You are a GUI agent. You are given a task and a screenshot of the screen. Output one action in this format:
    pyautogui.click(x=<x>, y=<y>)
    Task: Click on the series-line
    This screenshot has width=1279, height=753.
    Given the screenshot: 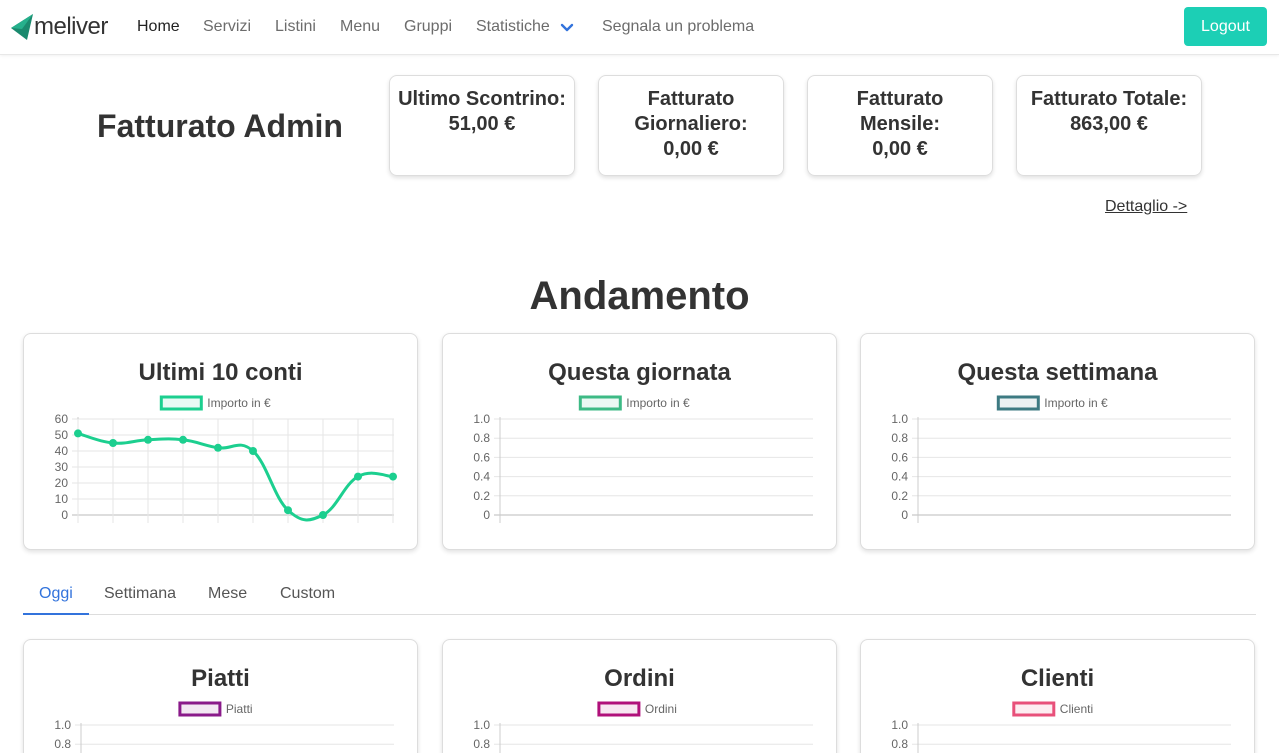 What is the action you would take?
    pyautogui.click(x=235, y=476)
    